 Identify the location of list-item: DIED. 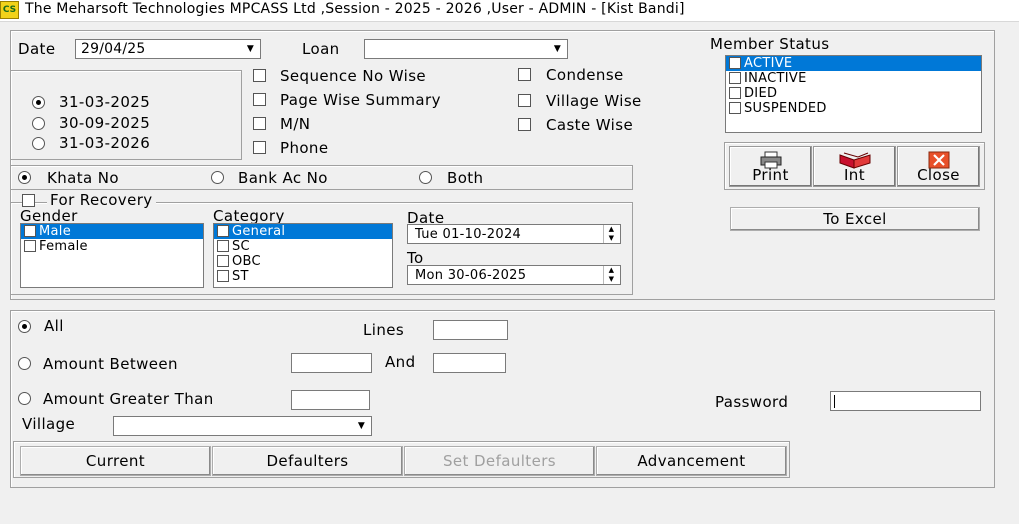
(853, 93).